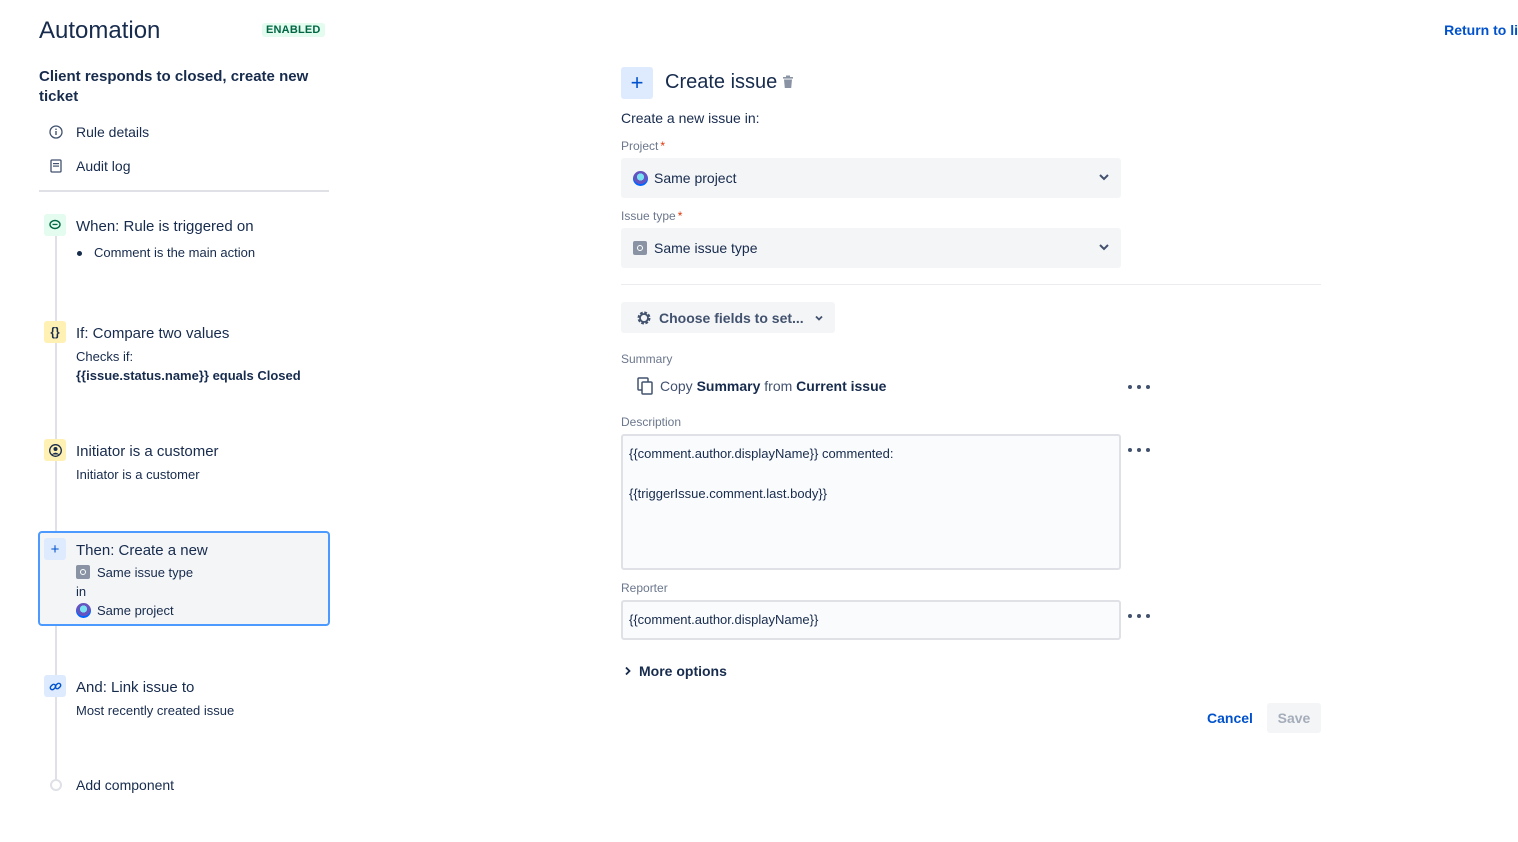 Image resolution: width=1518 pixels, height=842 pixels. What do you see at coordinates (147, 451) in the screenshot?
I see `step-title: Initiator is a customer` at bounding box center [147, 451].